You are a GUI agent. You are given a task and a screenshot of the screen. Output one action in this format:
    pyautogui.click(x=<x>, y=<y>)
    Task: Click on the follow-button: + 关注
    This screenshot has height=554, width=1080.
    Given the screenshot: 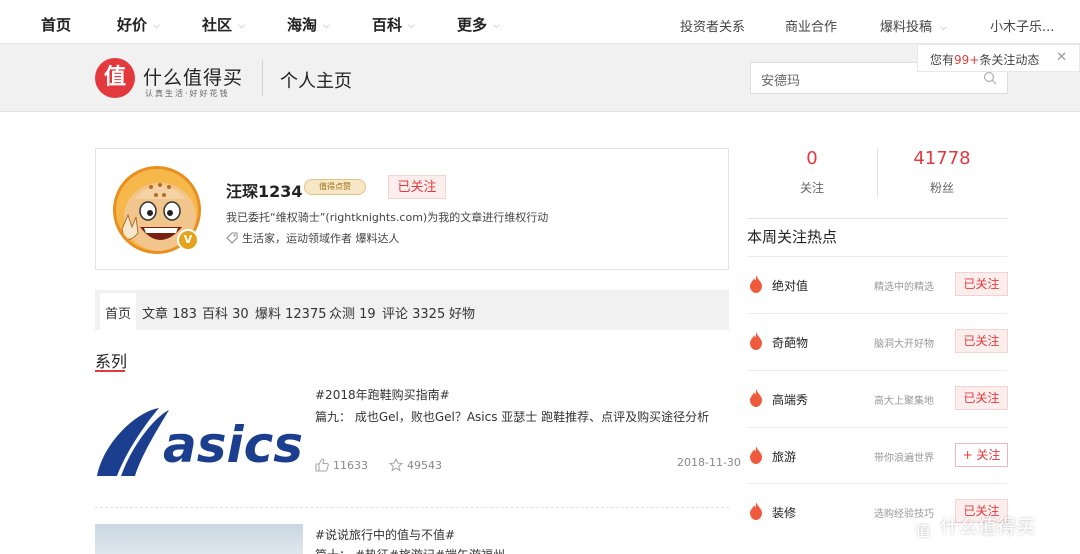 What is the action you would take?
    pyautogui.click(x=981, y=455)
    